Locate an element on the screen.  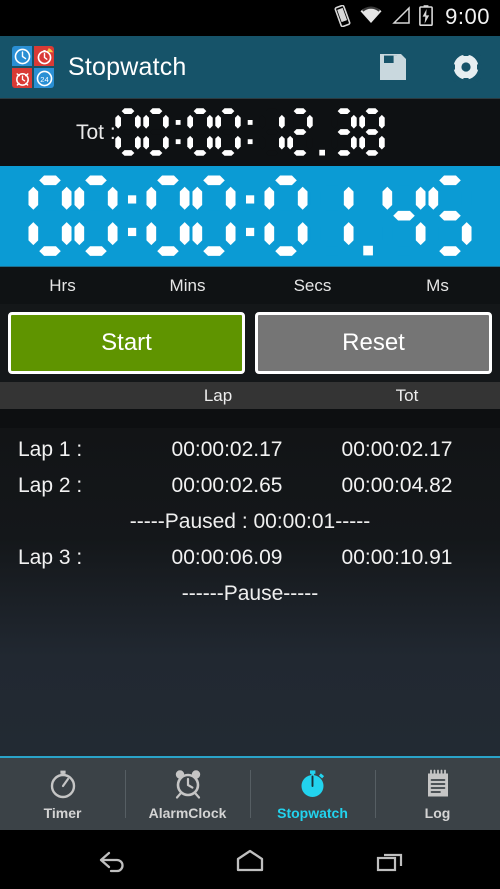
unit-labels-row: Hrs Mins Secs Ms is located at coordinates (250, 285).